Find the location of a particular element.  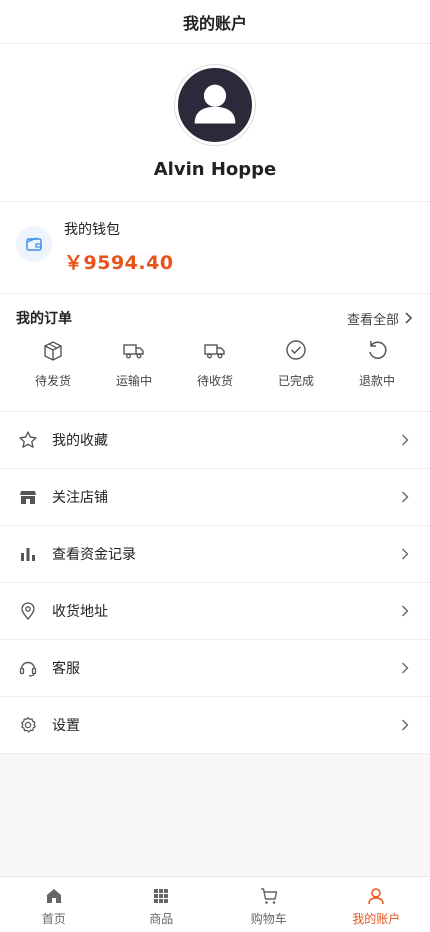

grid-icon is located at coordinates (161, 896).